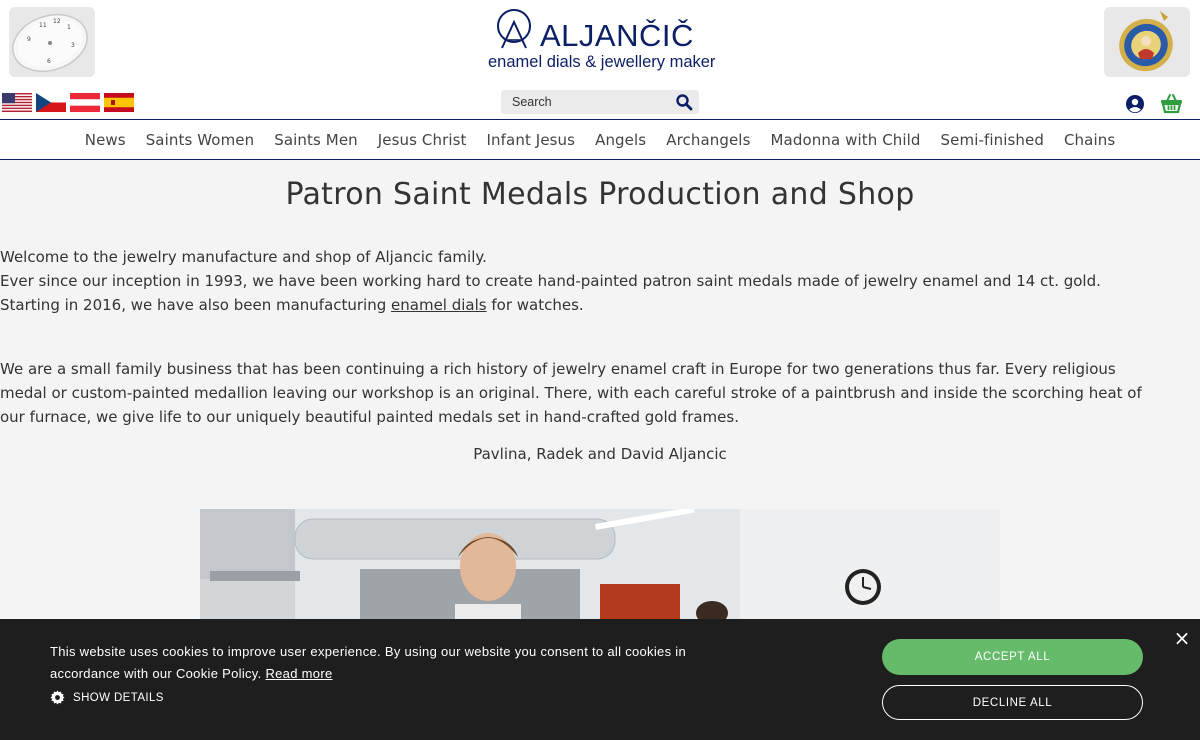  I want to click on account-button, so click(1135, 104).